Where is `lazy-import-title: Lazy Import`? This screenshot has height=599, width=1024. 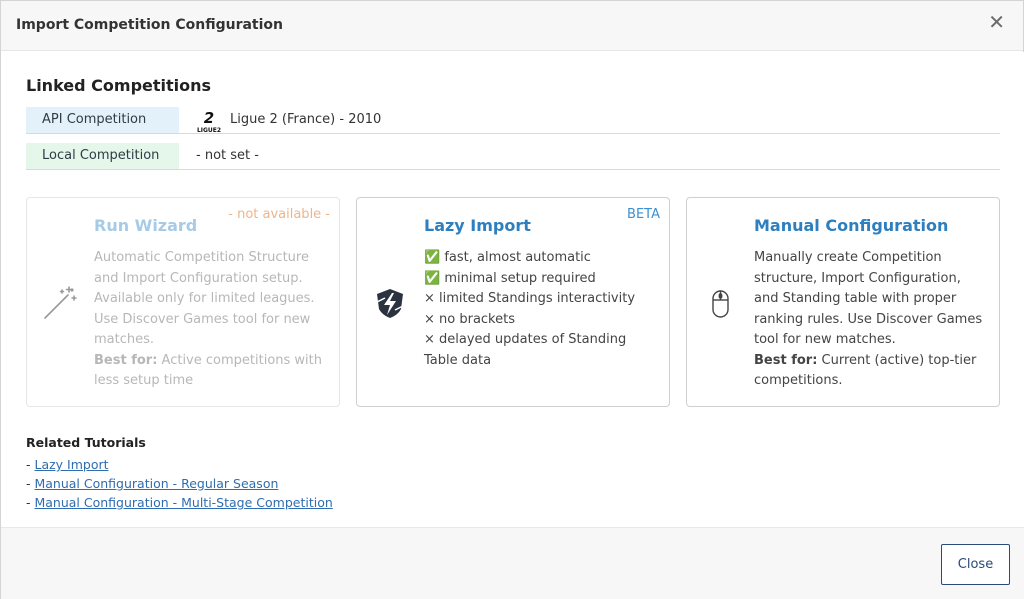 lazy-import-title: Lazy Import is located at coordinates (477, 225).